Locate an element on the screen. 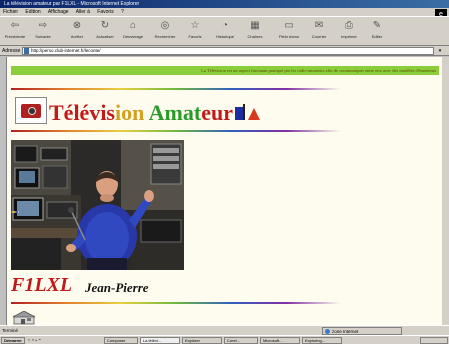 This screenshot has height=344, width=449. tv-camera-logo is located at coordinates (31, 110).